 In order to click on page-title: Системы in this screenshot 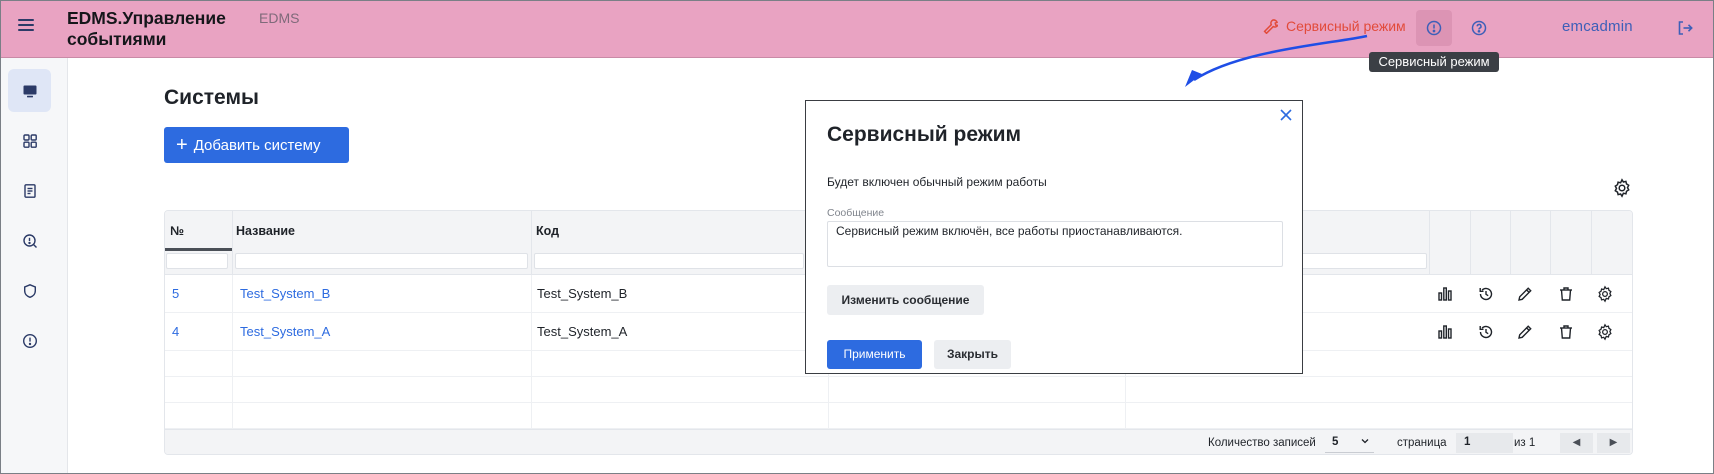, I will do `click(211, 97)`.